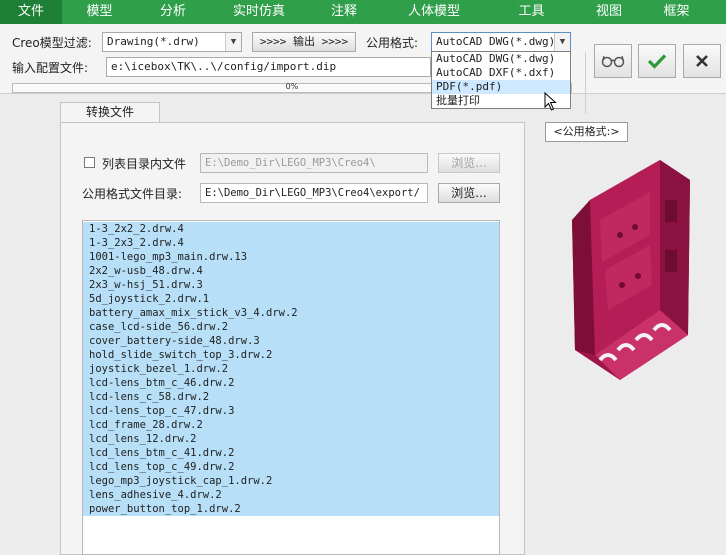 This screenshot has height=555, width=726. I want to click on ribbon-tabs: 文件 模型 分析 实时仿真 注释 人体模型 工具 视图 框架, so click(363, 12).